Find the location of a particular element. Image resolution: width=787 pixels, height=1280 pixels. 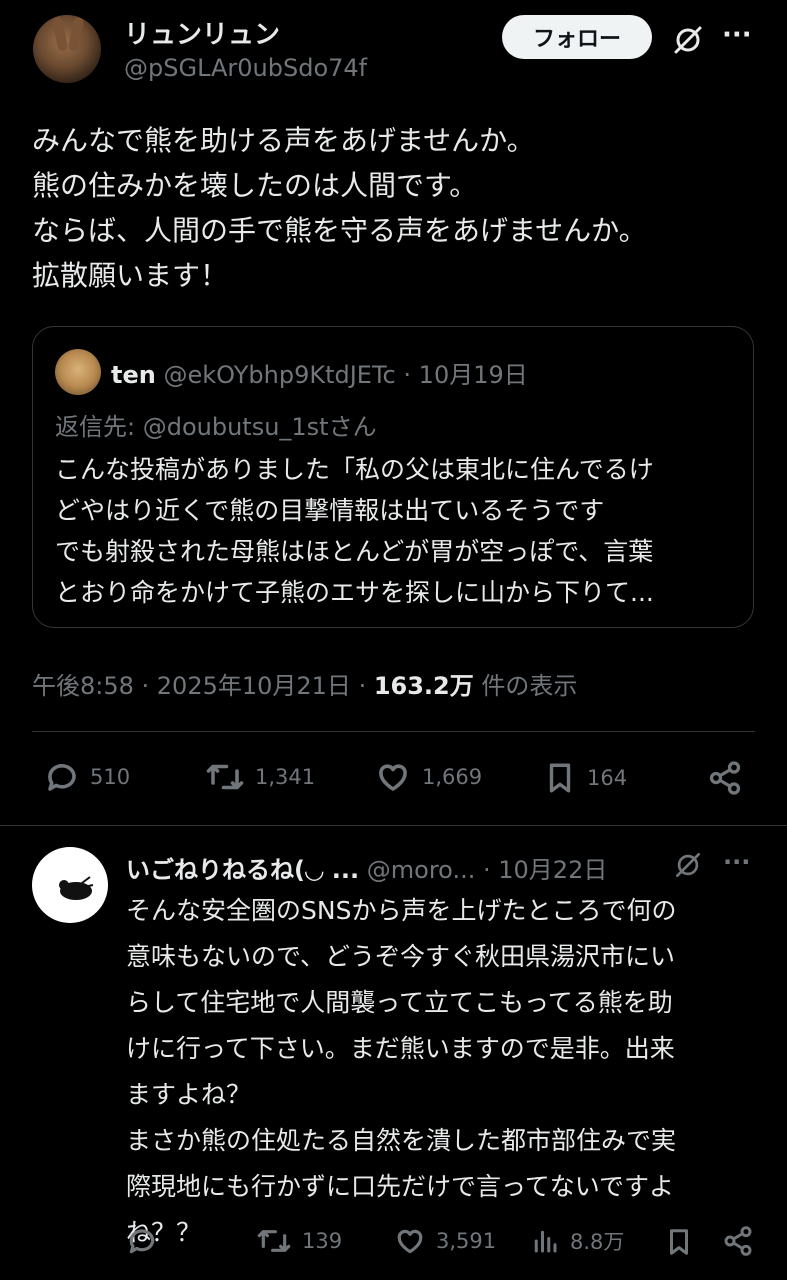

reply-button is located at coordinates (142, 1241).